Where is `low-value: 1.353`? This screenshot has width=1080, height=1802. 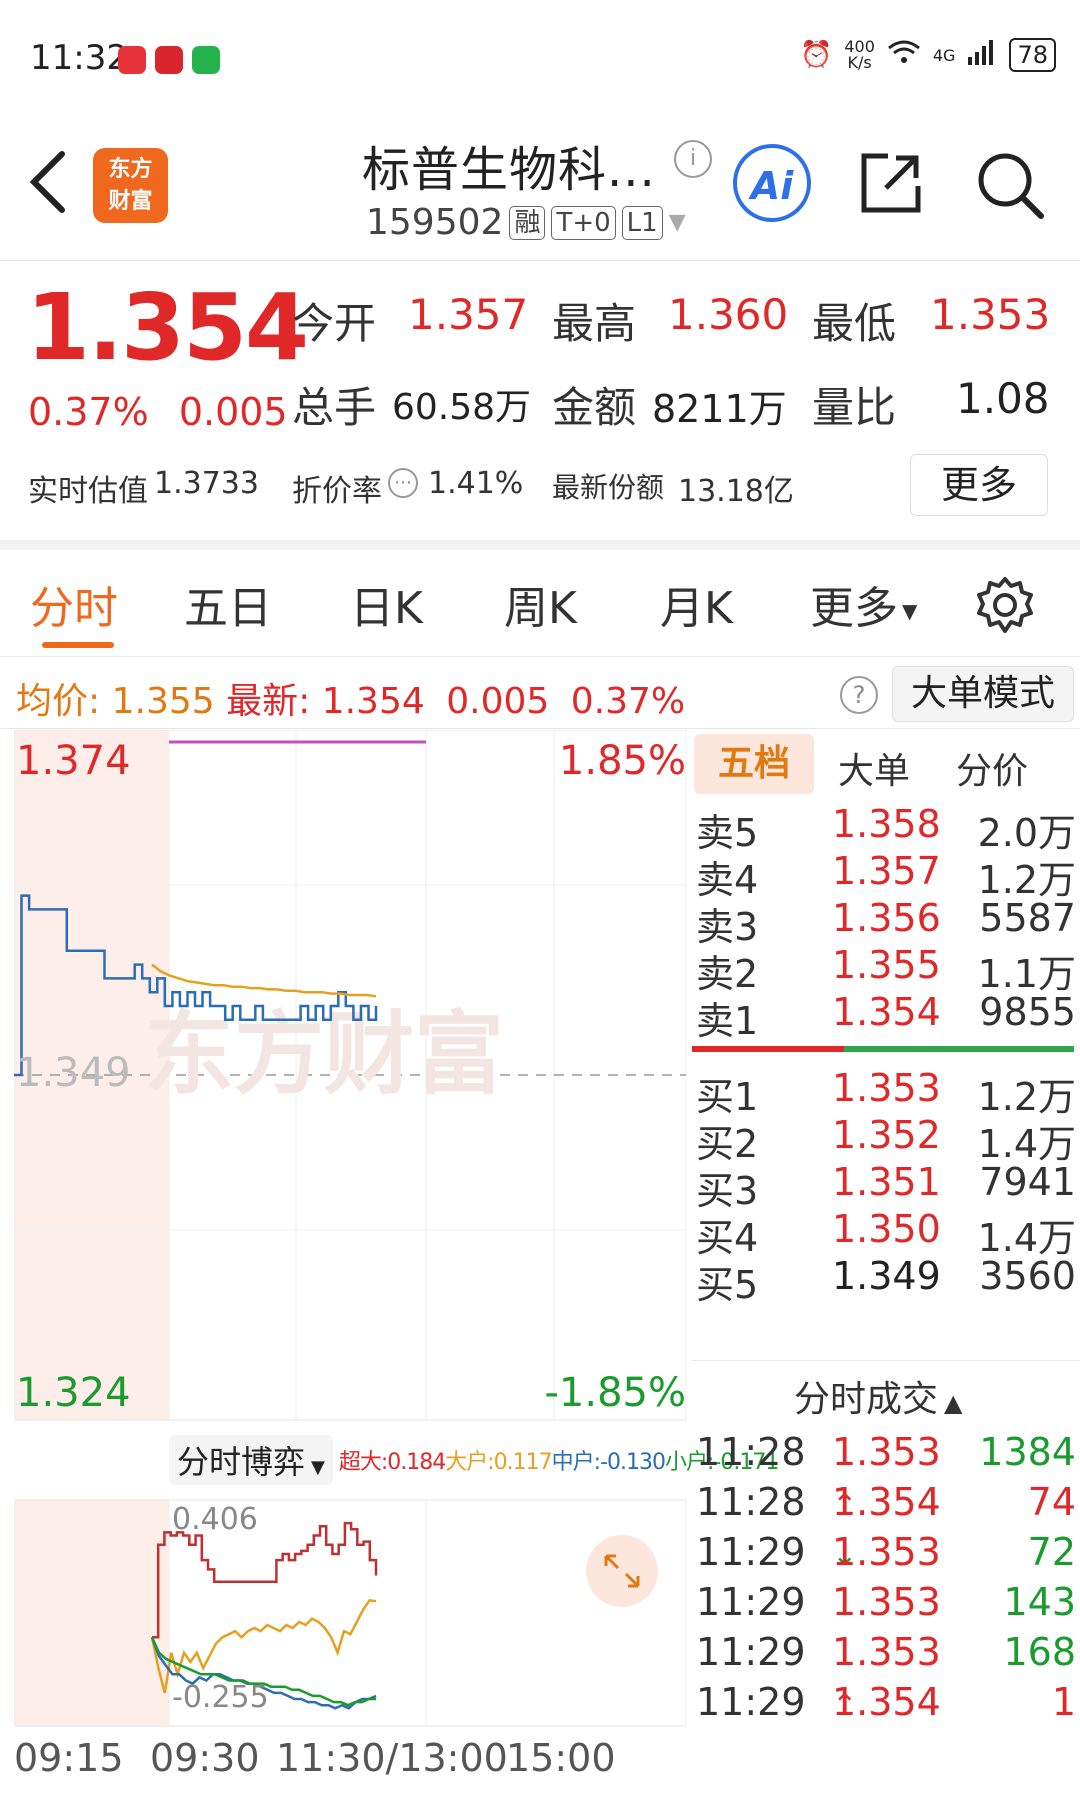 low-value: 1.353 is located at coordinates (990, 314).